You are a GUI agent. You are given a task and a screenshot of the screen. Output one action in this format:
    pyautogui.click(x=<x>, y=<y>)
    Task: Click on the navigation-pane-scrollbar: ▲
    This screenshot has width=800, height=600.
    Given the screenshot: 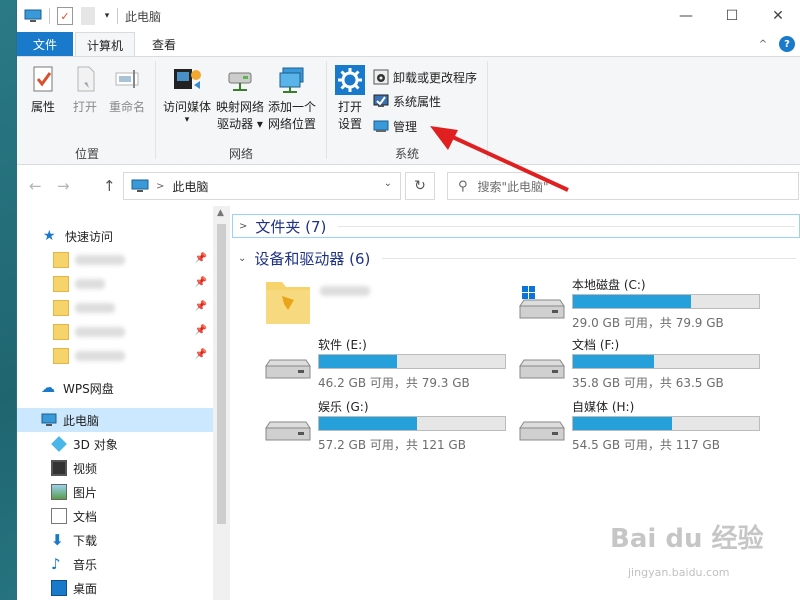 What is the action you would take?
    pyautogui.click(x=221, y=403)
    